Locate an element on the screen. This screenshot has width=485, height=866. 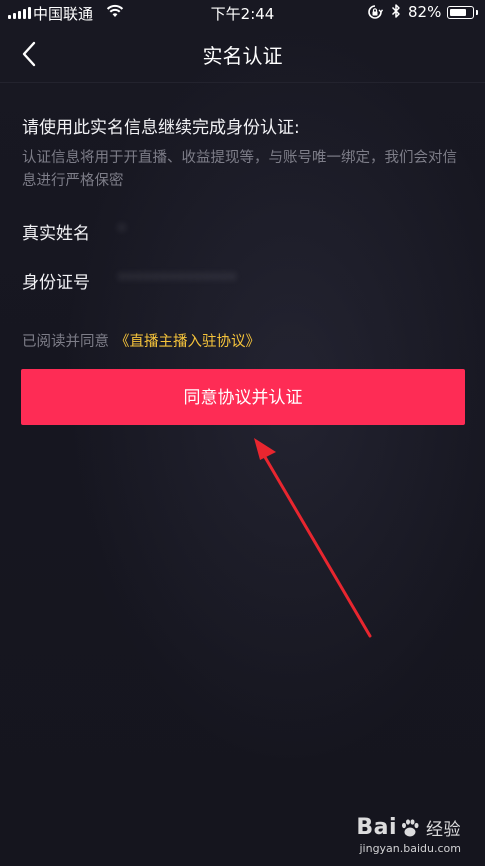
watermark-logo-suffix: 经验 is located at coordinates (443, 830).